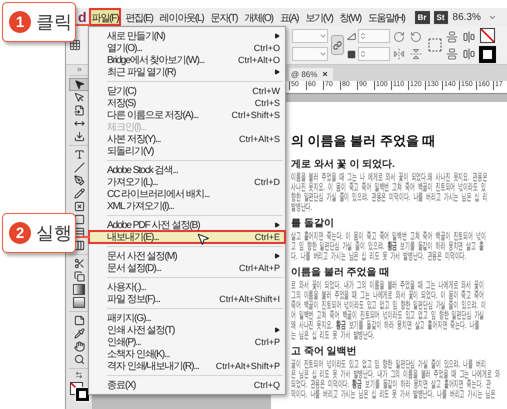  What do you see at coordinates (79, 276) in the screenshot?
I see `copy-icon` at bounding box center [79, 276].